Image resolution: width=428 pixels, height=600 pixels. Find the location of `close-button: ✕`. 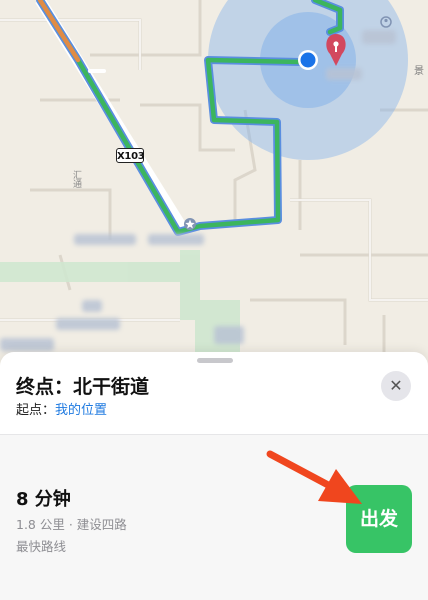

close-button: ✕ is located at coordinates (396, 386).